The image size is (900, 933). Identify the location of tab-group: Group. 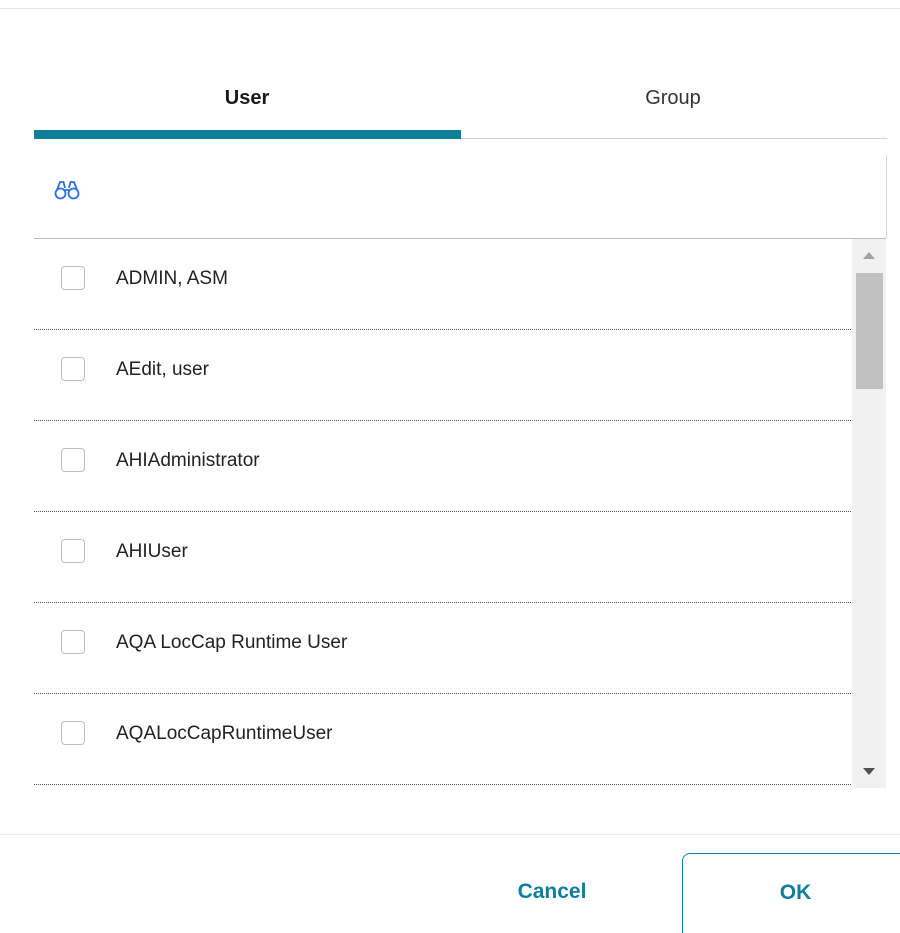
(673, 104).